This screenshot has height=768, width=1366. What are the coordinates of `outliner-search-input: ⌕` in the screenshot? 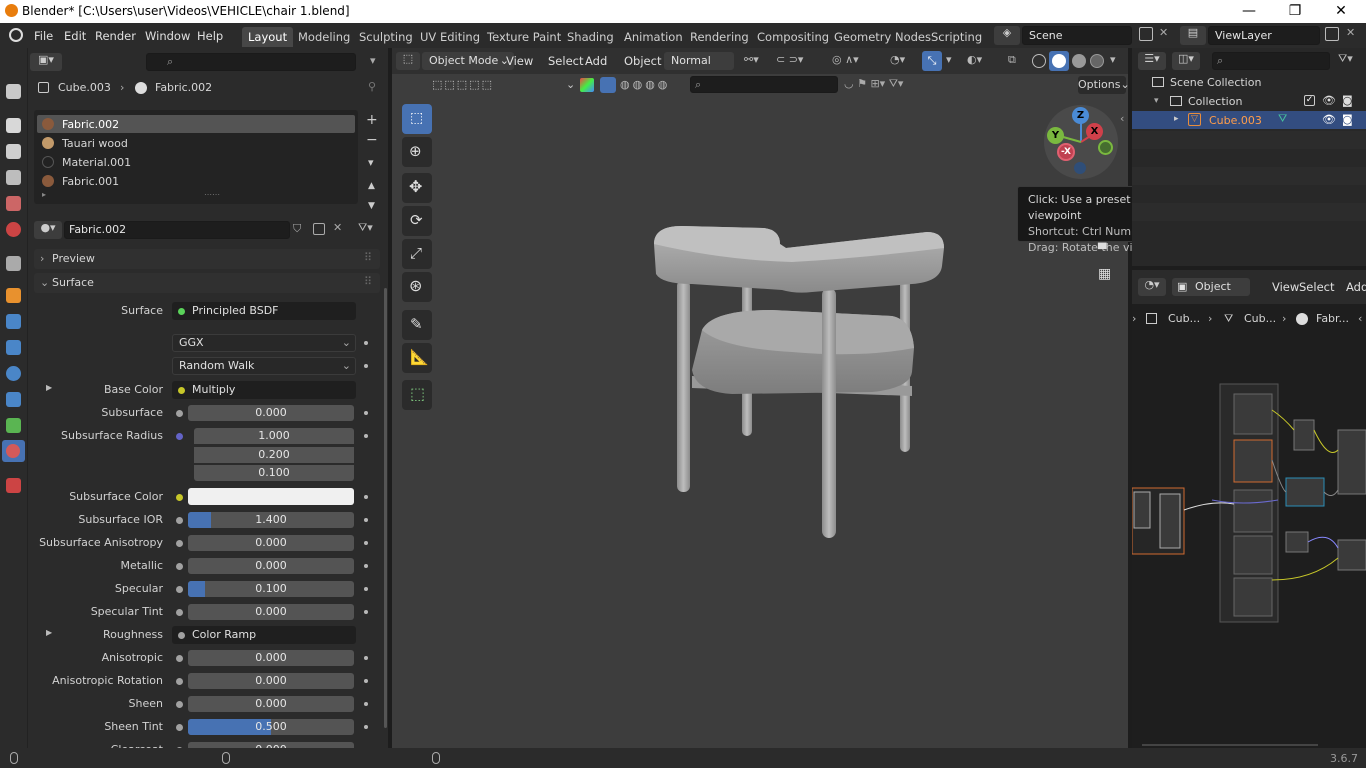 It's located at (1271, 61).